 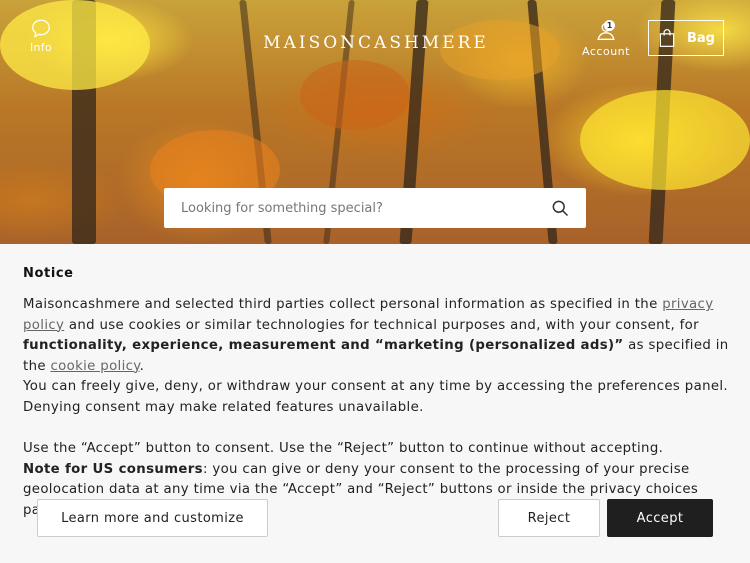 I want to click on info-button: Info, so click(x=41, y=36).